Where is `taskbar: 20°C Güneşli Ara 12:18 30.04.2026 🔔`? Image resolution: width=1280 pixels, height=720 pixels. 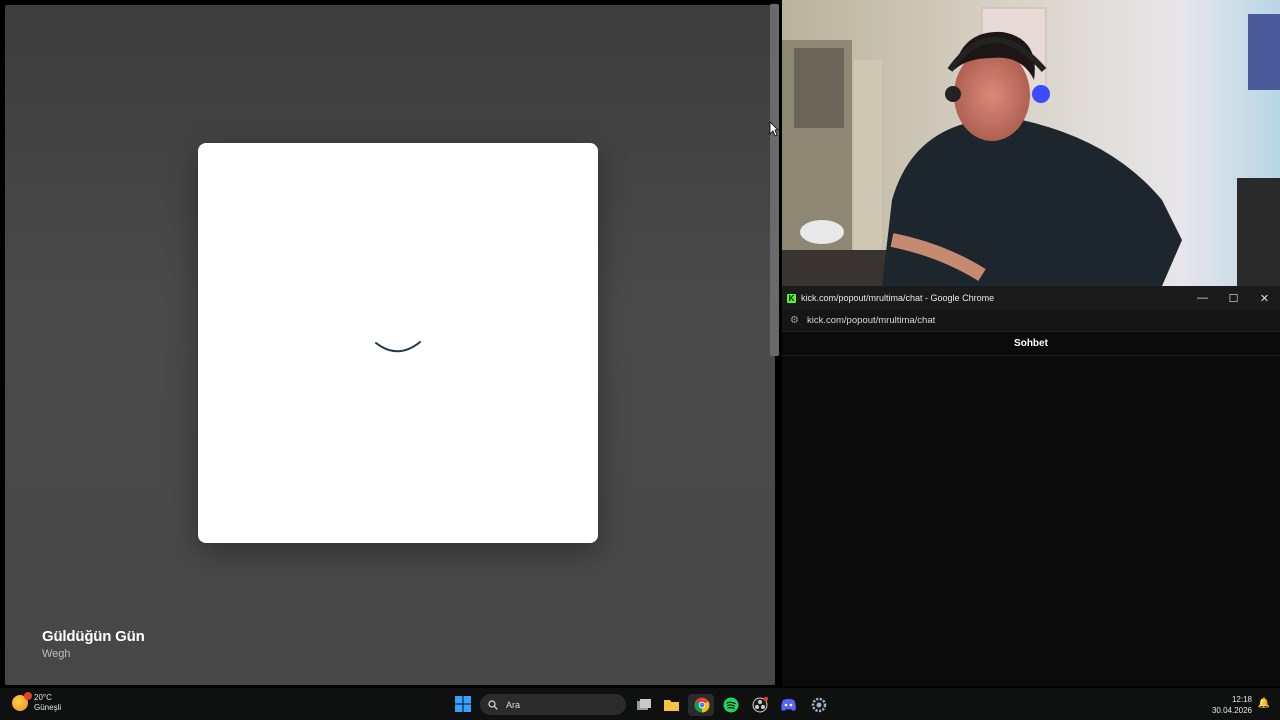
taskbar: 20°C Güneşli Ara 12:18 30.04.2026 🔔 is located at coordinates (640, 704).